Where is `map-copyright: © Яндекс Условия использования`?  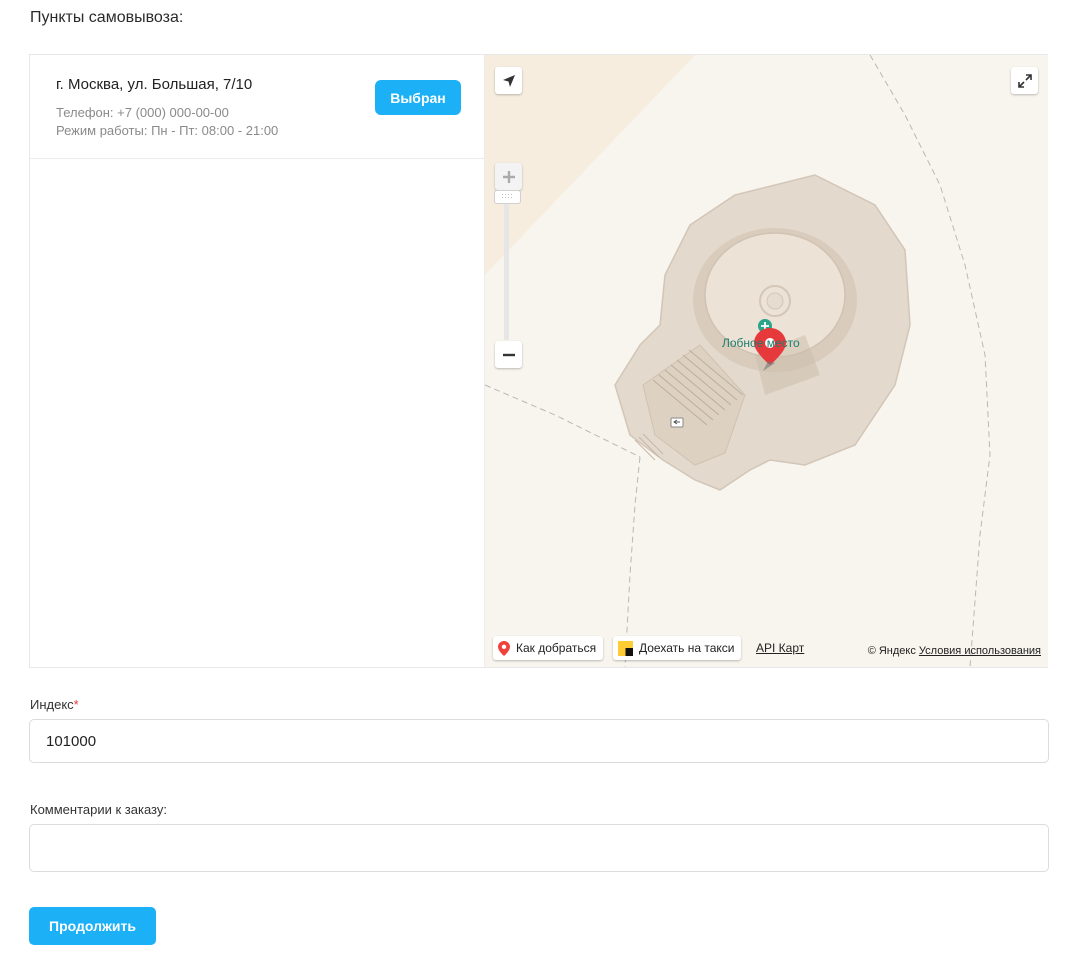 map-copyright: © Яндекс Условия использования is located at coordinates (954, 651).